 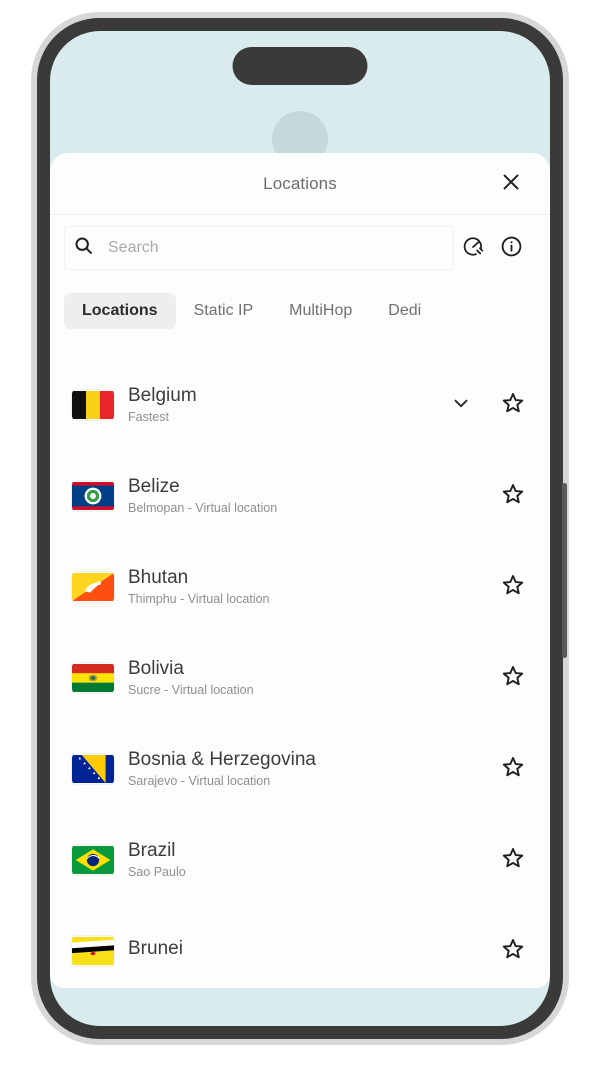 What do you see at coordinates (564, 570) in the screenshot?
I see `phone-side-button` at bounding box center [564, 570].